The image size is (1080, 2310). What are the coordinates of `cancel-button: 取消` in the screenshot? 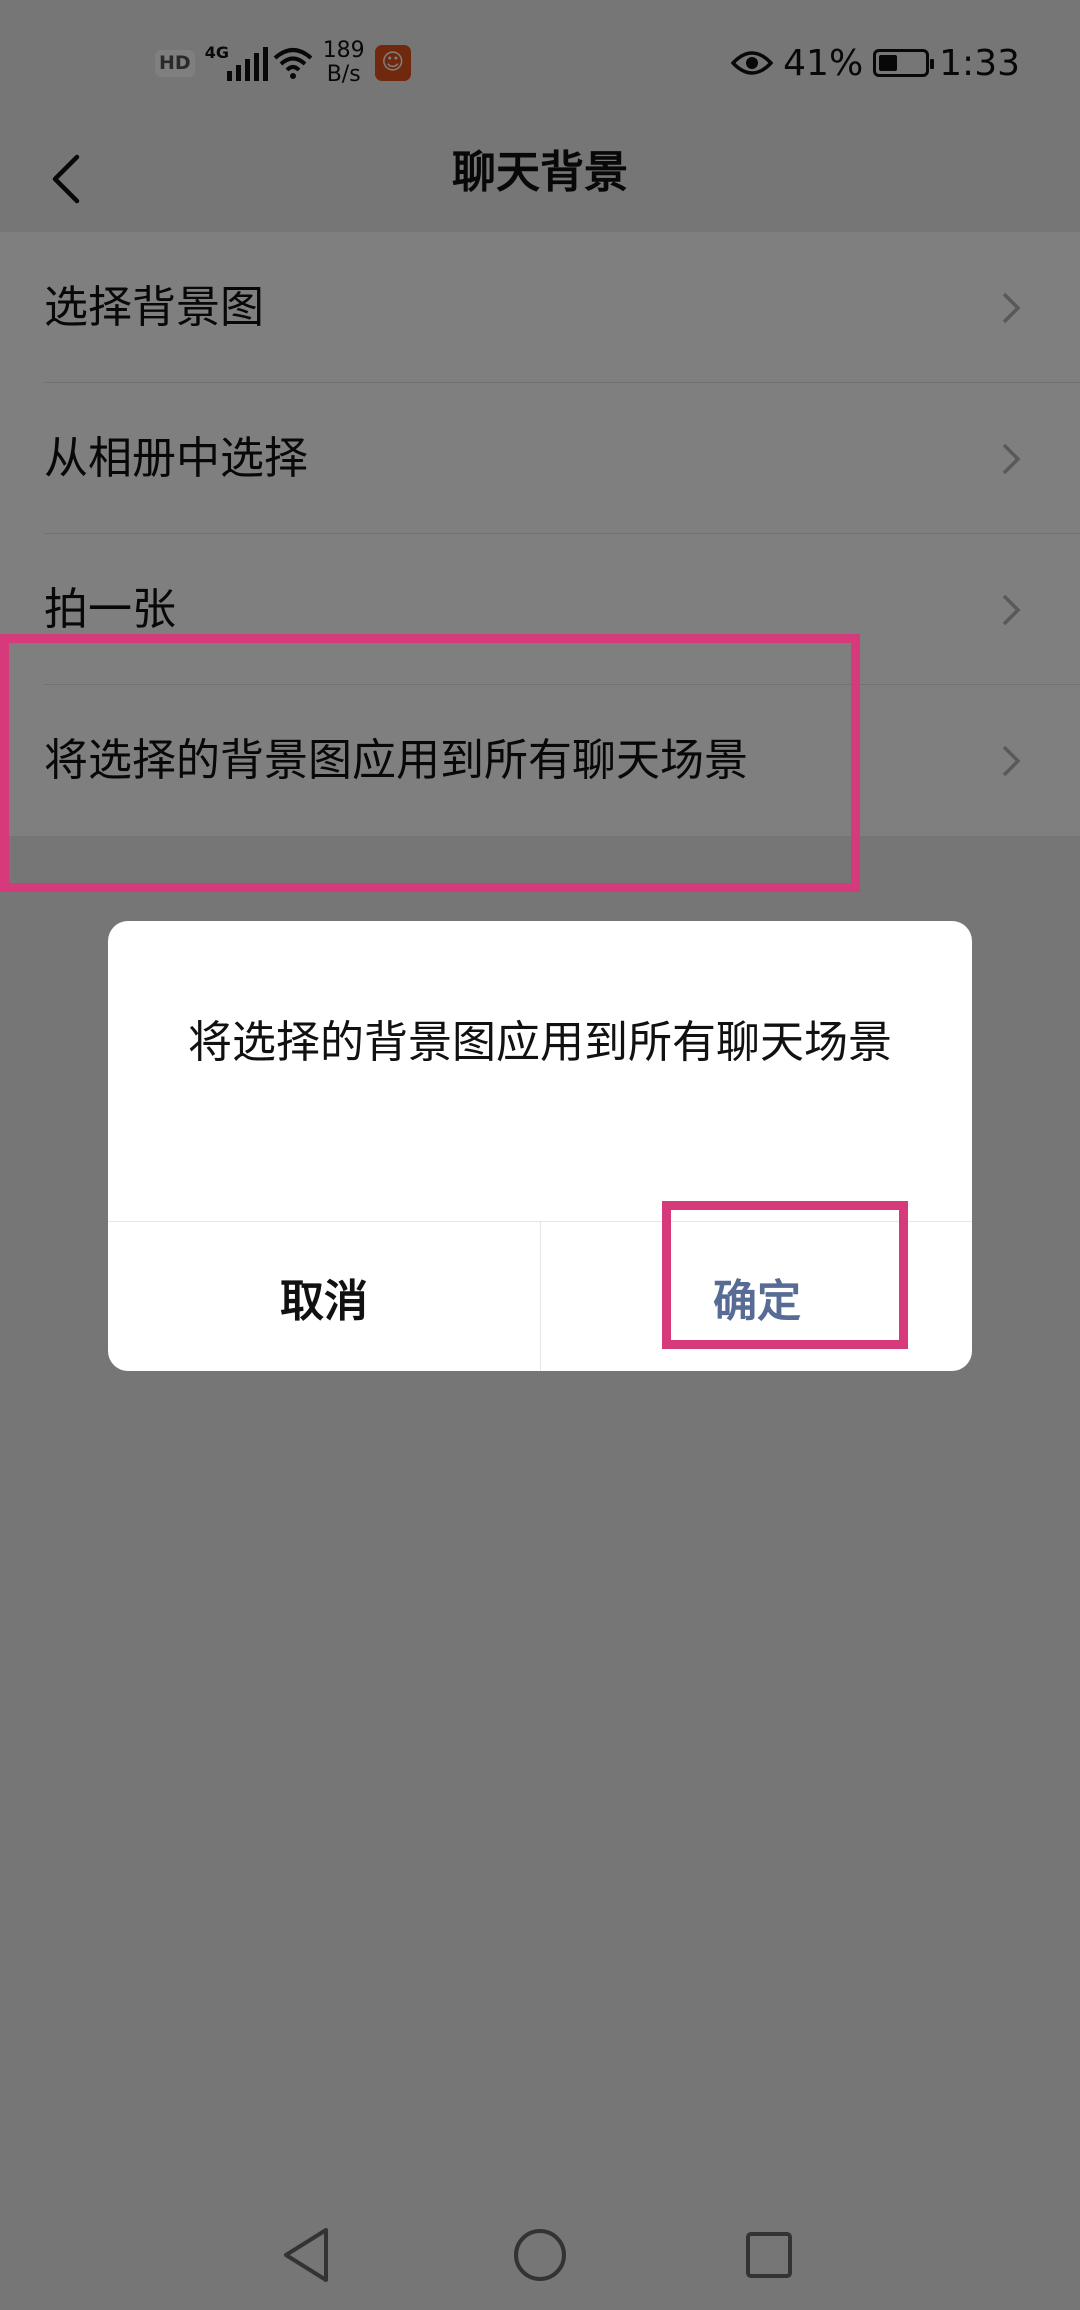 It's located at (324, 1296).